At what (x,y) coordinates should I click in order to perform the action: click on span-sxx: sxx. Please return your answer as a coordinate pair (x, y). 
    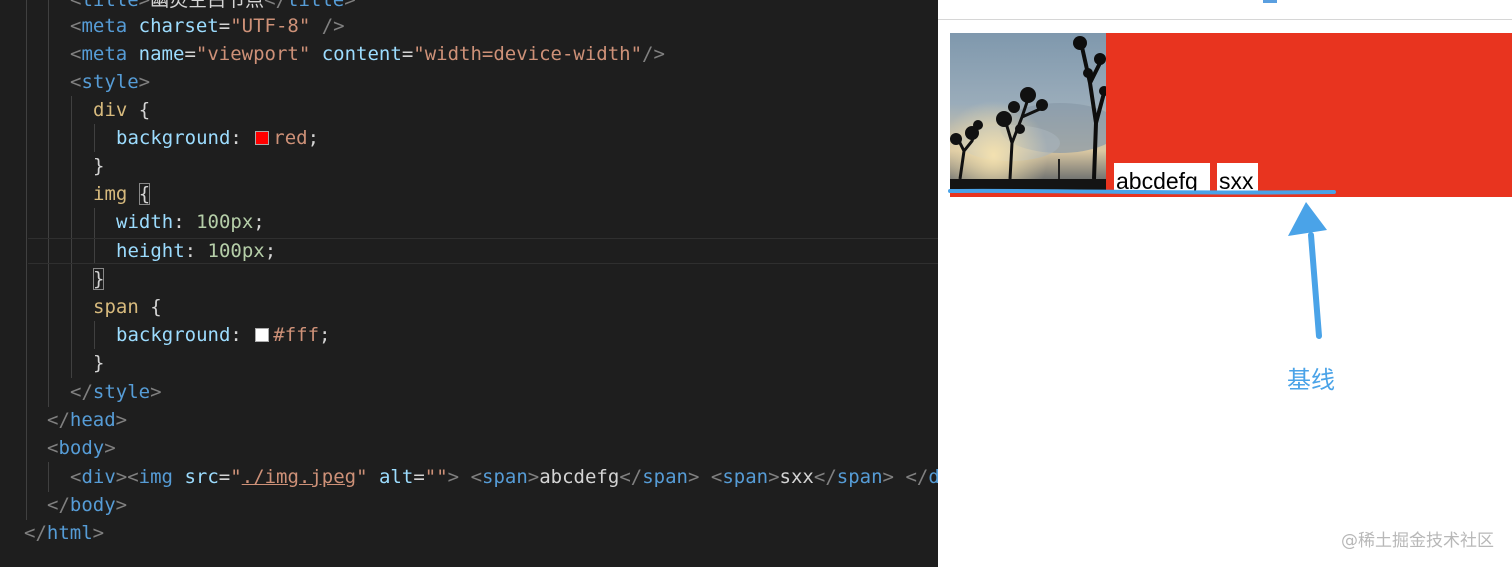
    Looking at the image, I should click on (1237, 177).